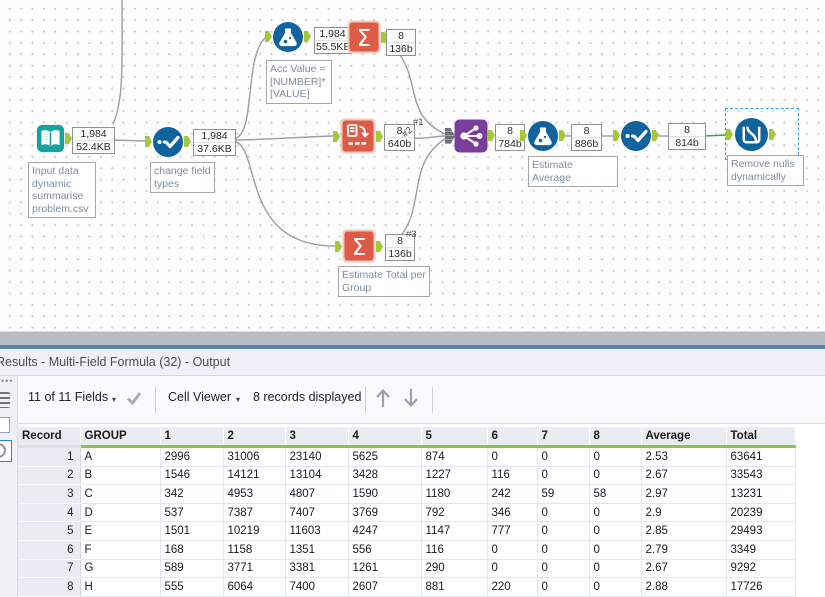  What do you see at coordinates (470, 136) in the screenshot?
I see `join-multiple-tool` at bounding box center [470, 136].